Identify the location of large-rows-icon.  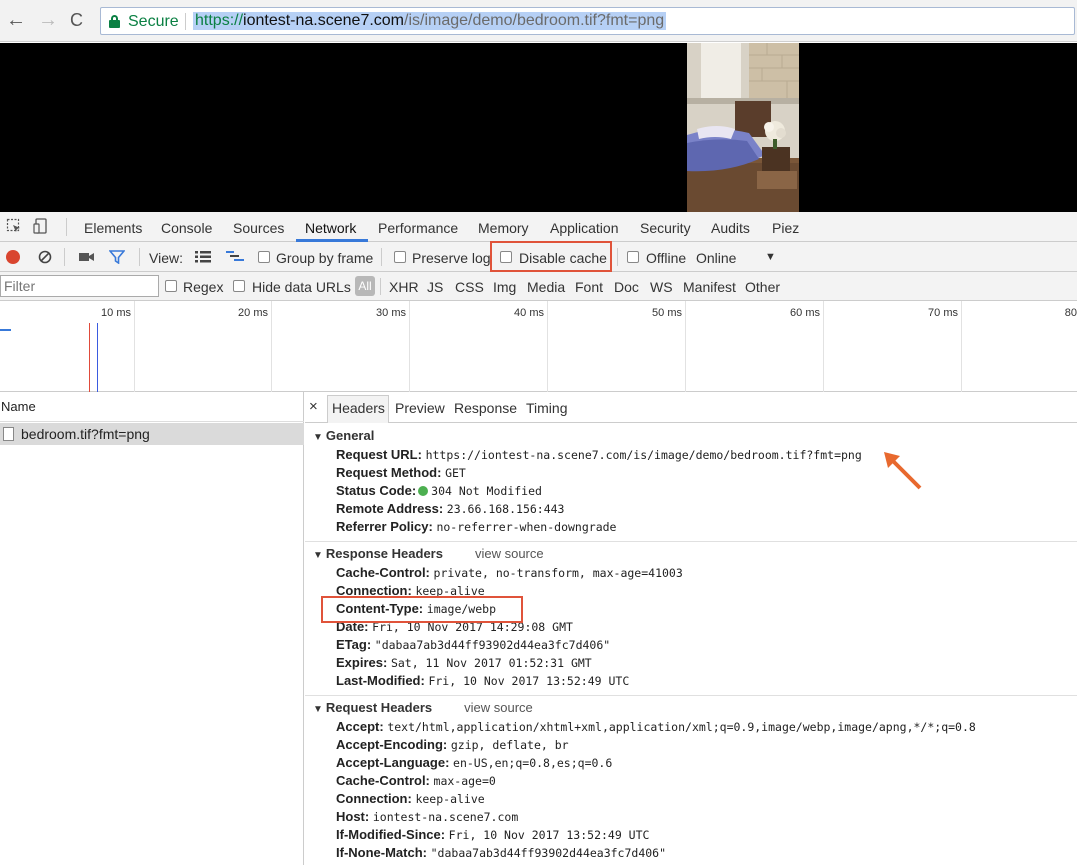
(203, 258).